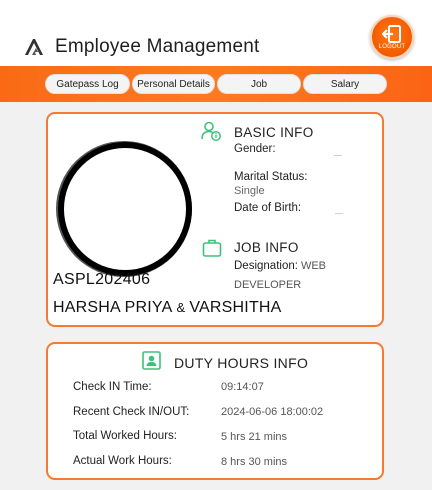 The height and width of the screenshot is (490, 432). What do you see at coordinates (259, 84) in the screenshot?
I see `tab-job: Job` at bounding box center [259, 84].